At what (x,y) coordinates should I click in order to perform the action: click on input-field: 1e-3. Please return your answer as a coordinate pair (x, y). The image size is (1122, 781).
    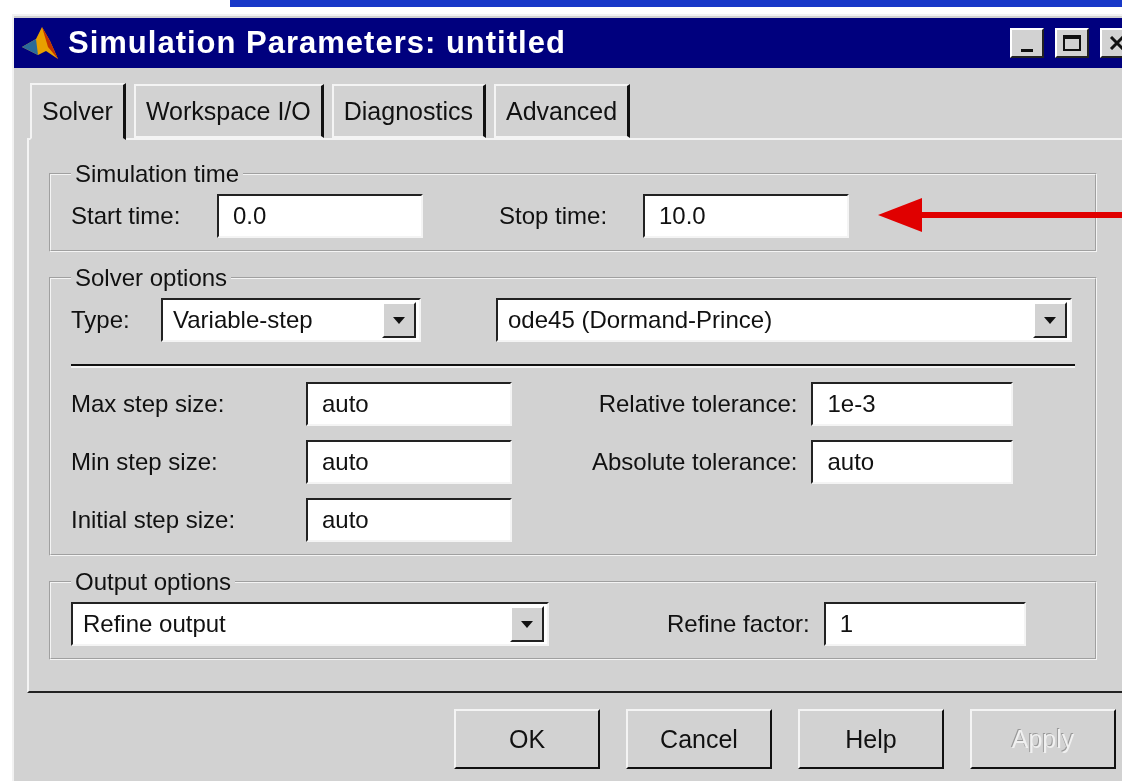
    Looking at the image, I should click on (912, 404).